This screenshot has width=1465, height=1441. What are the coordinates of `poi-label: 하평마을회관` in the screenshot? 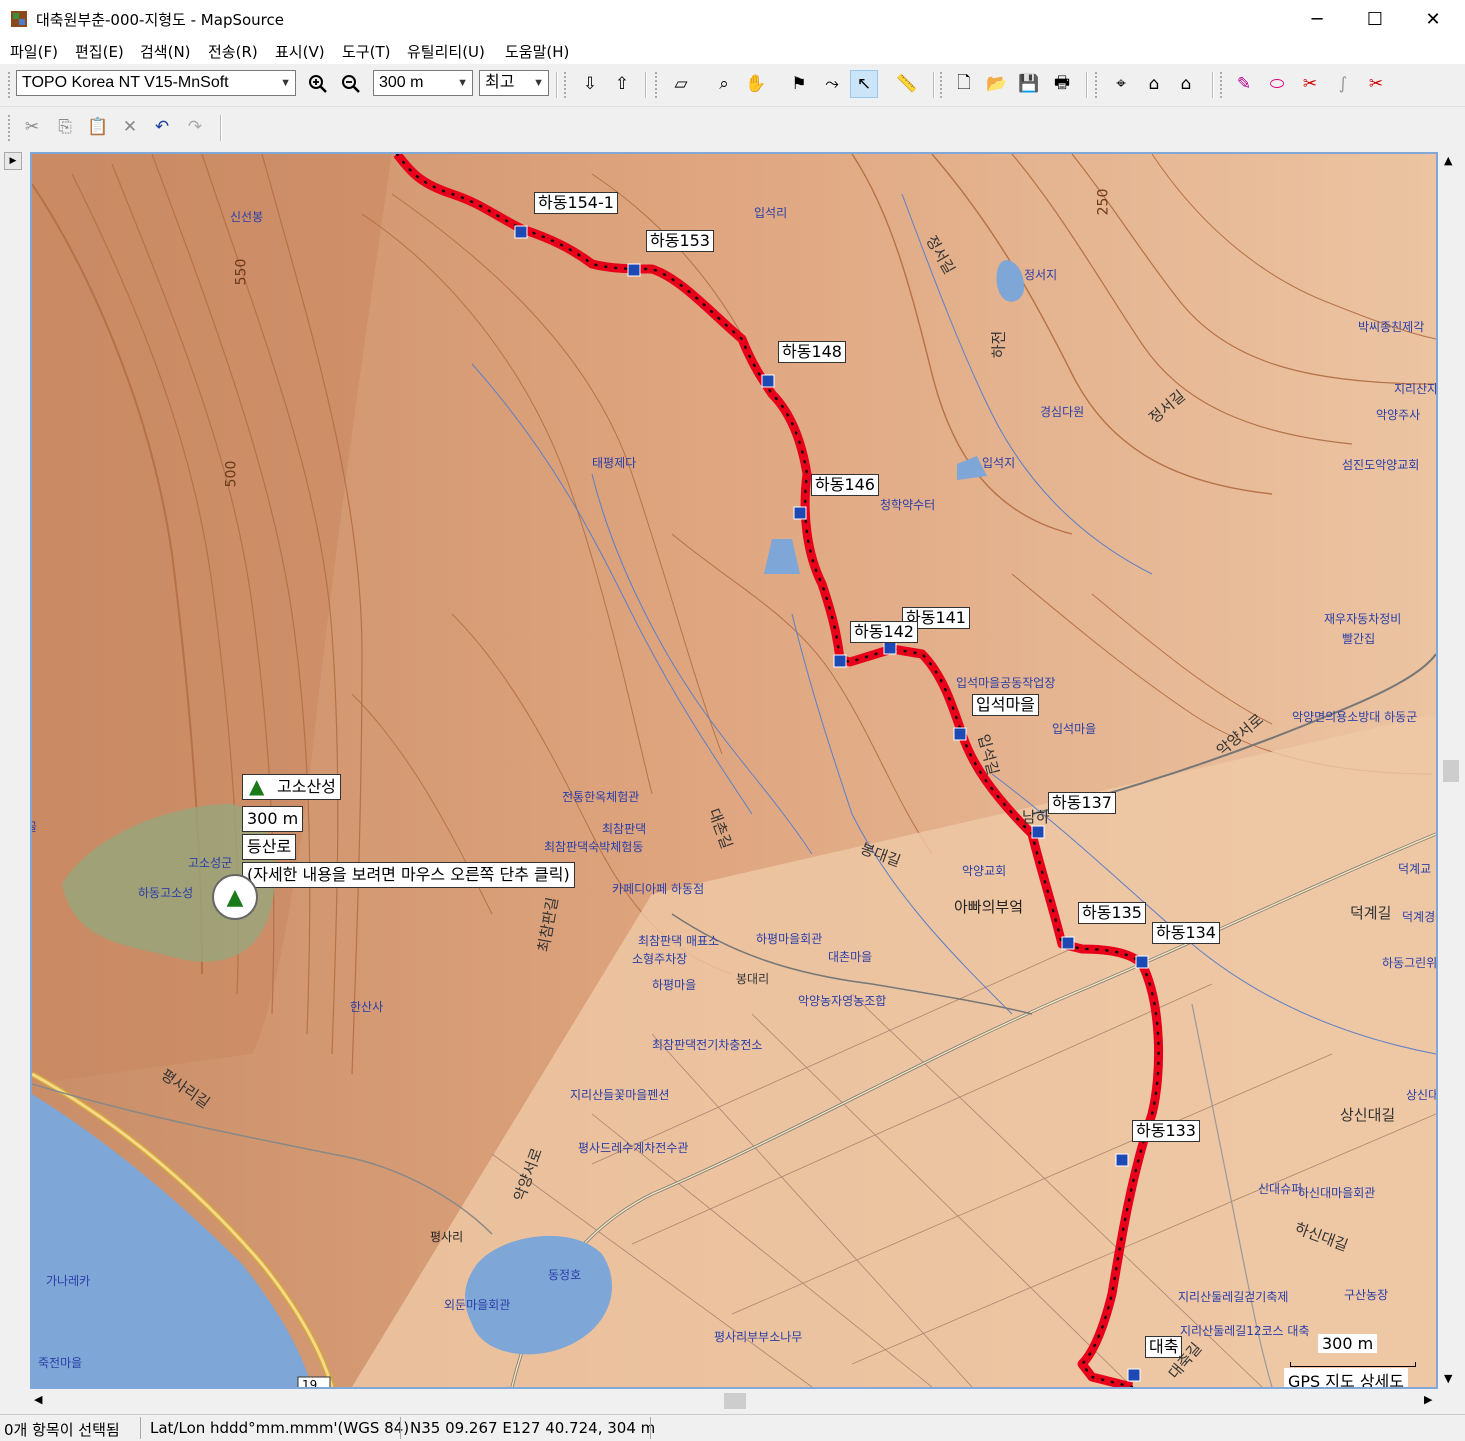 It's located at (789, 938).